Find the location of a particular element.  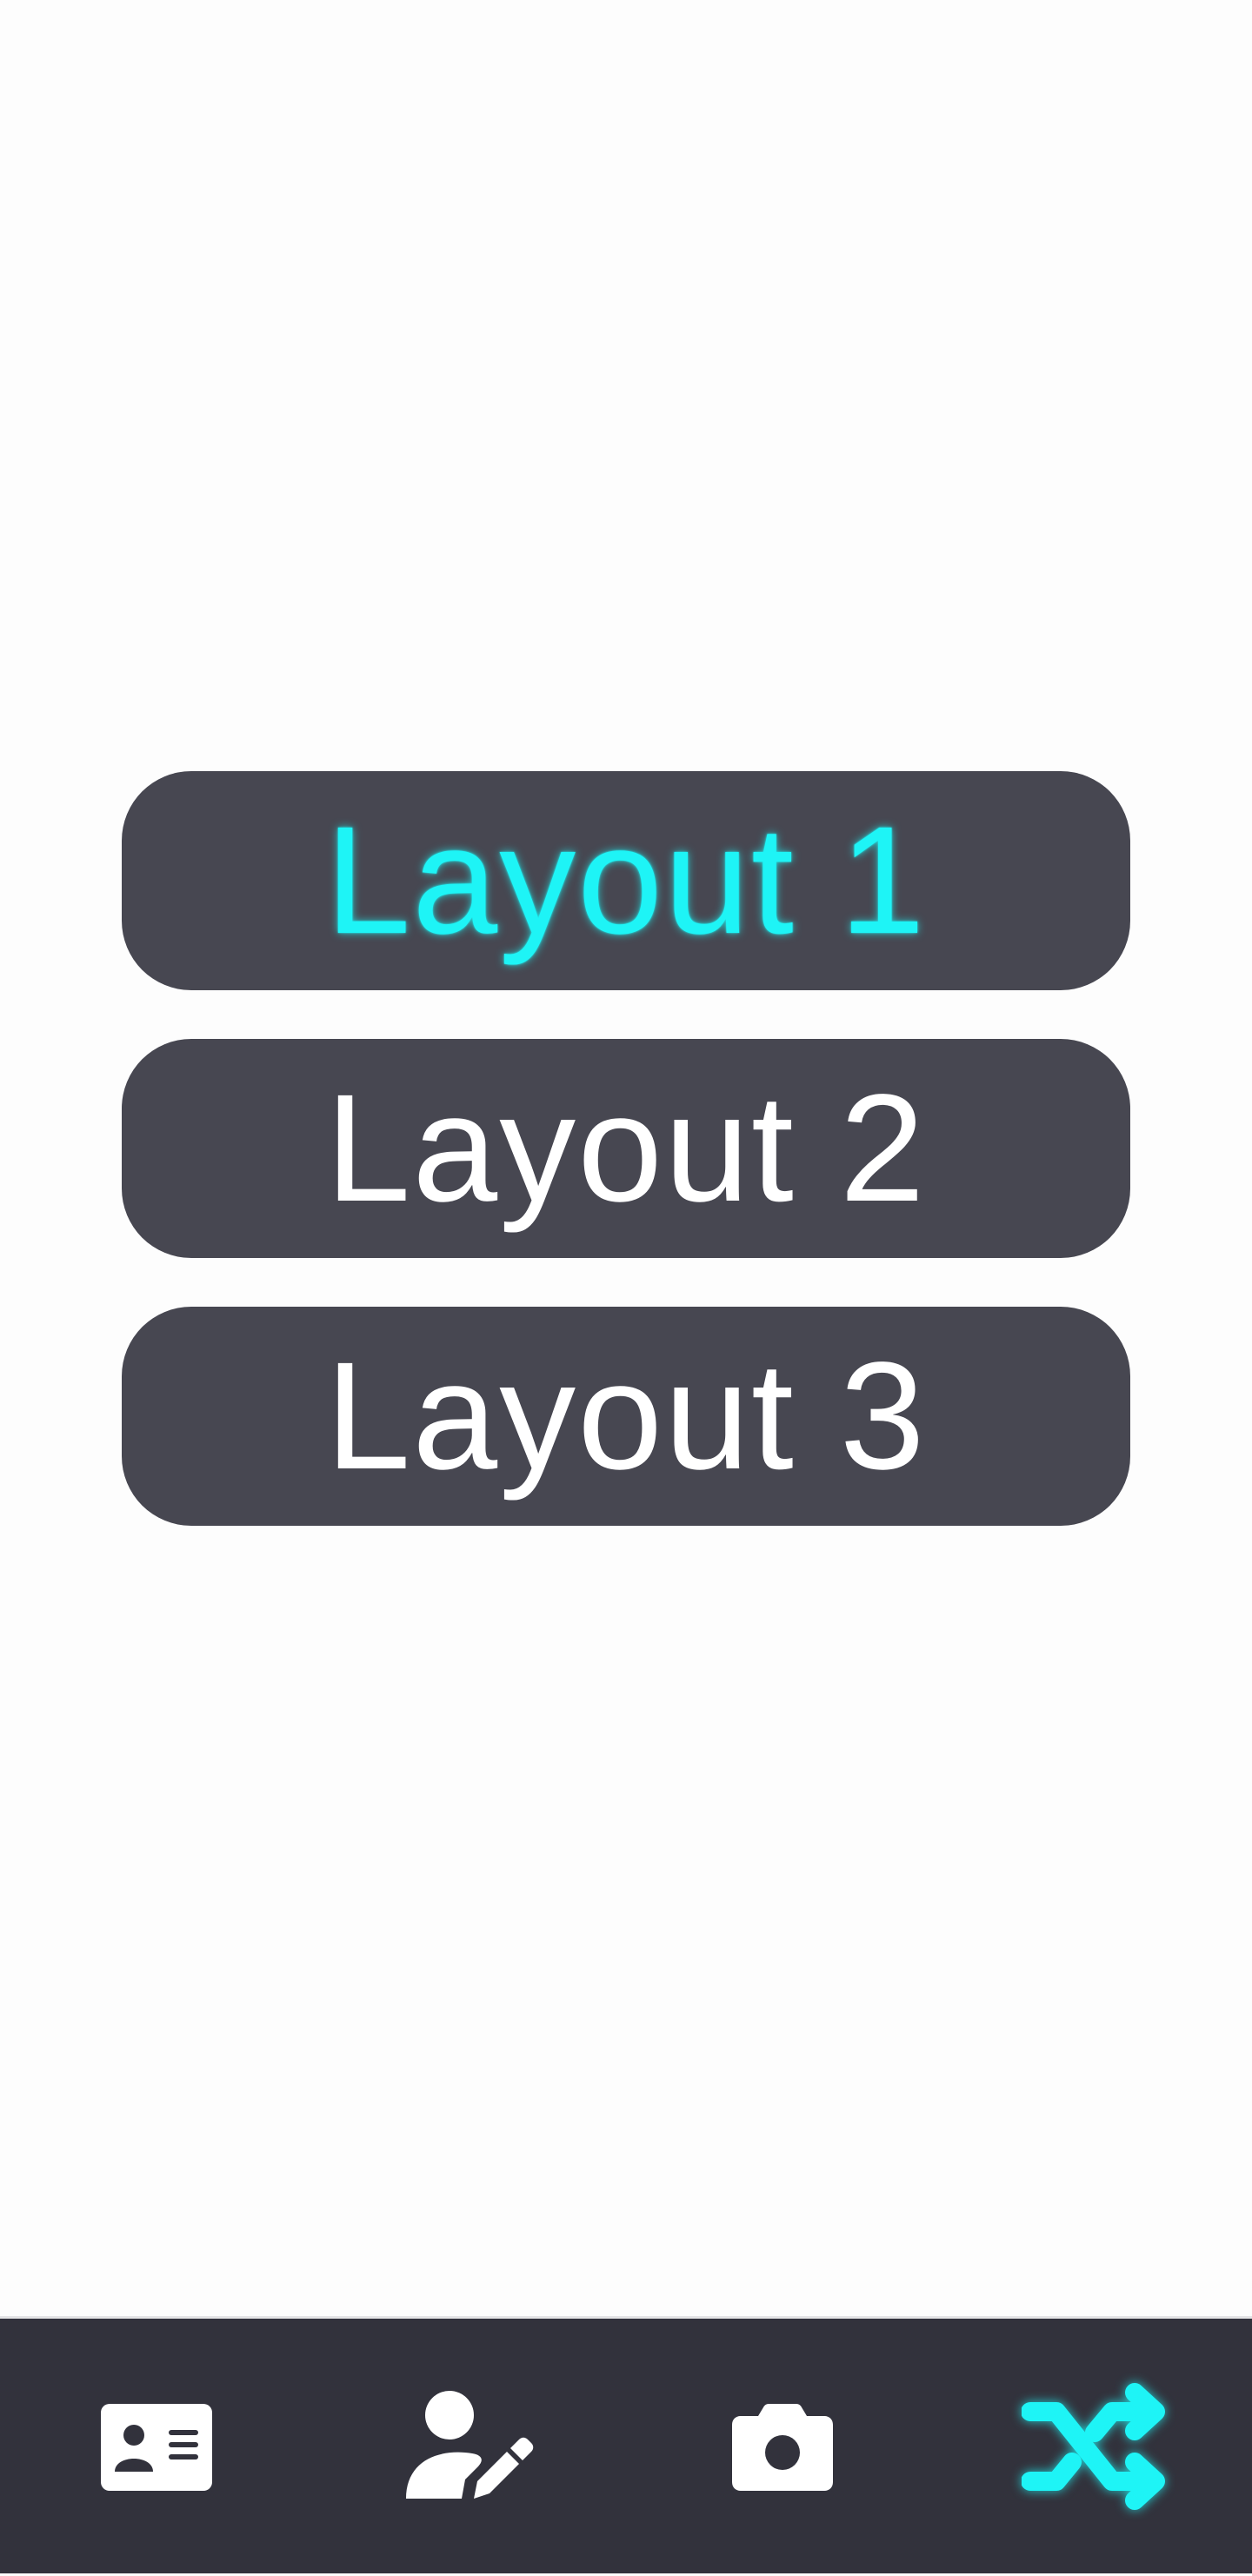

nav-user-edit-button is located at coordinates (469, 2447).